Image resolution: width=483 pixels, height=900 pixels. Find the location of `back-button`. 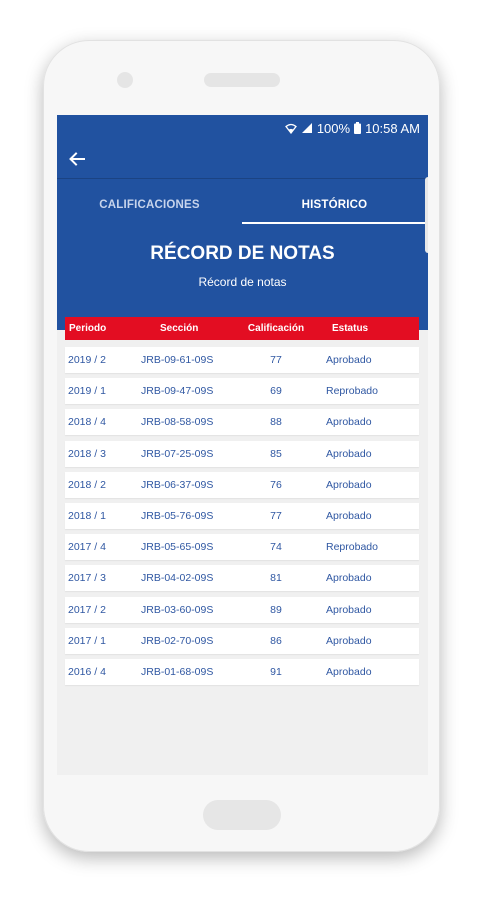

back-button is located at coordinates (77, 161).